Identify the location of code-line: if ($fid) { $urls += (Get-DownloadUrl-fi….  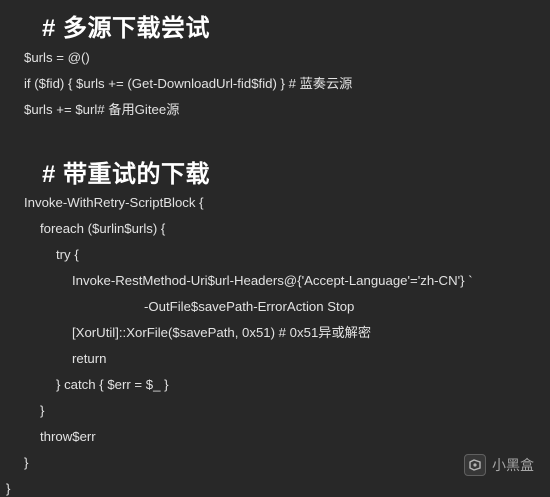
(188, 83).